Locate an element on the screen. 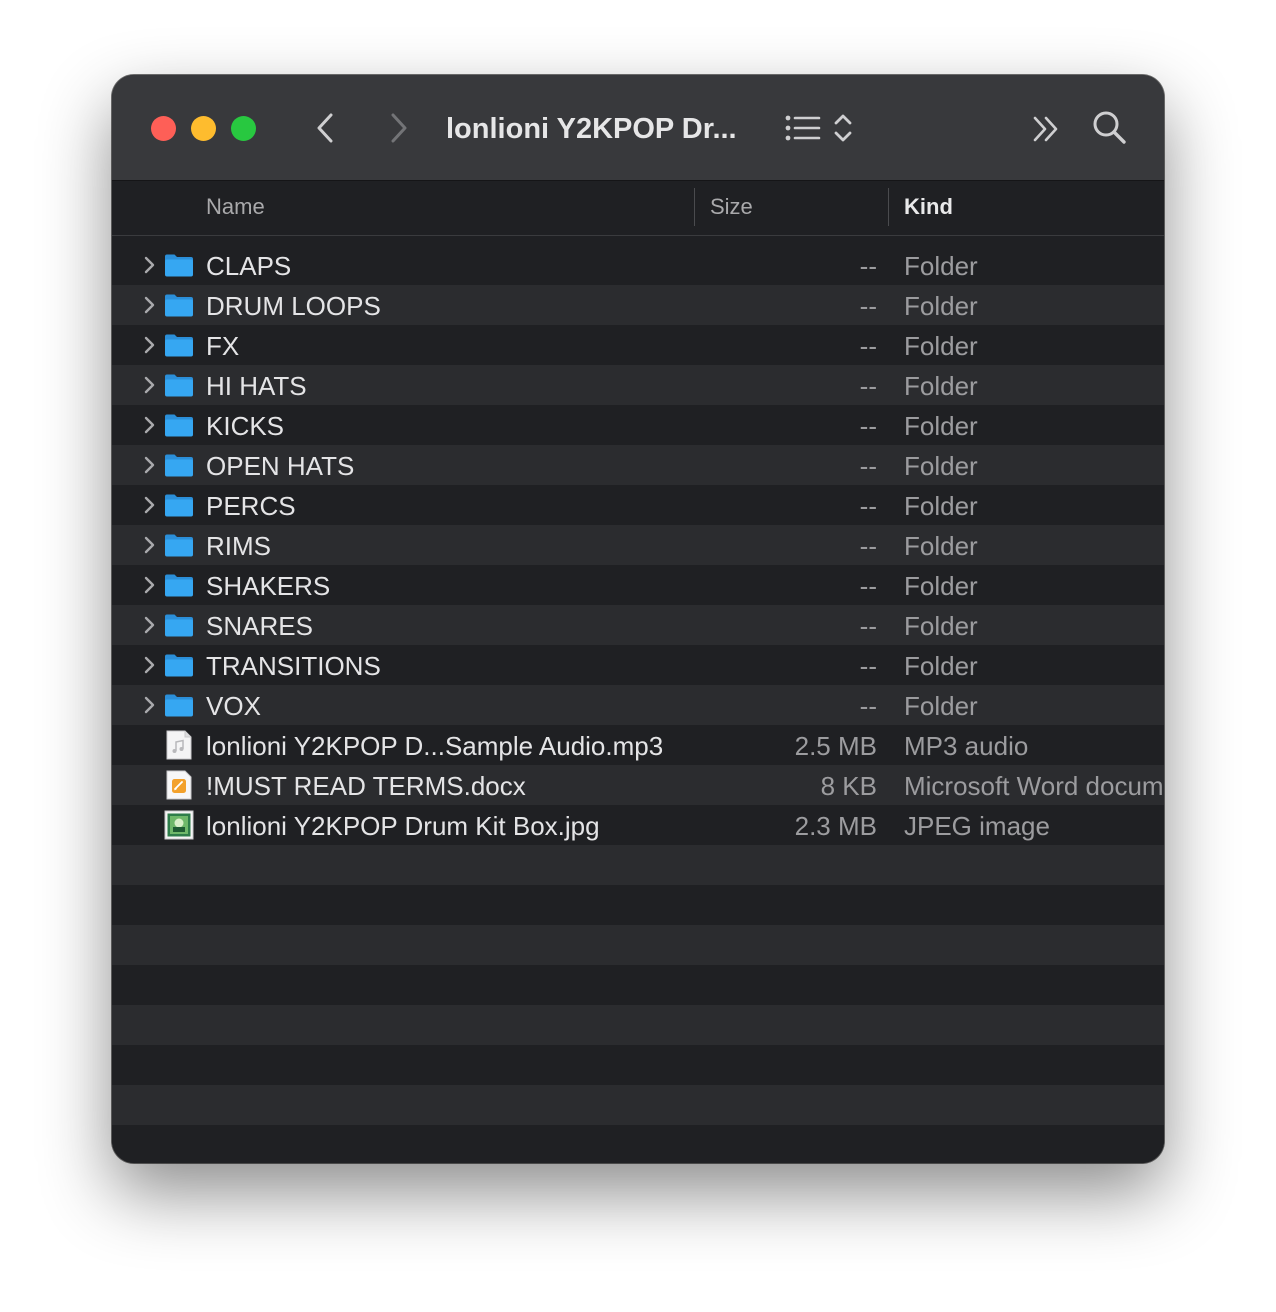  zoom-button is located at coordinates (243, 128).